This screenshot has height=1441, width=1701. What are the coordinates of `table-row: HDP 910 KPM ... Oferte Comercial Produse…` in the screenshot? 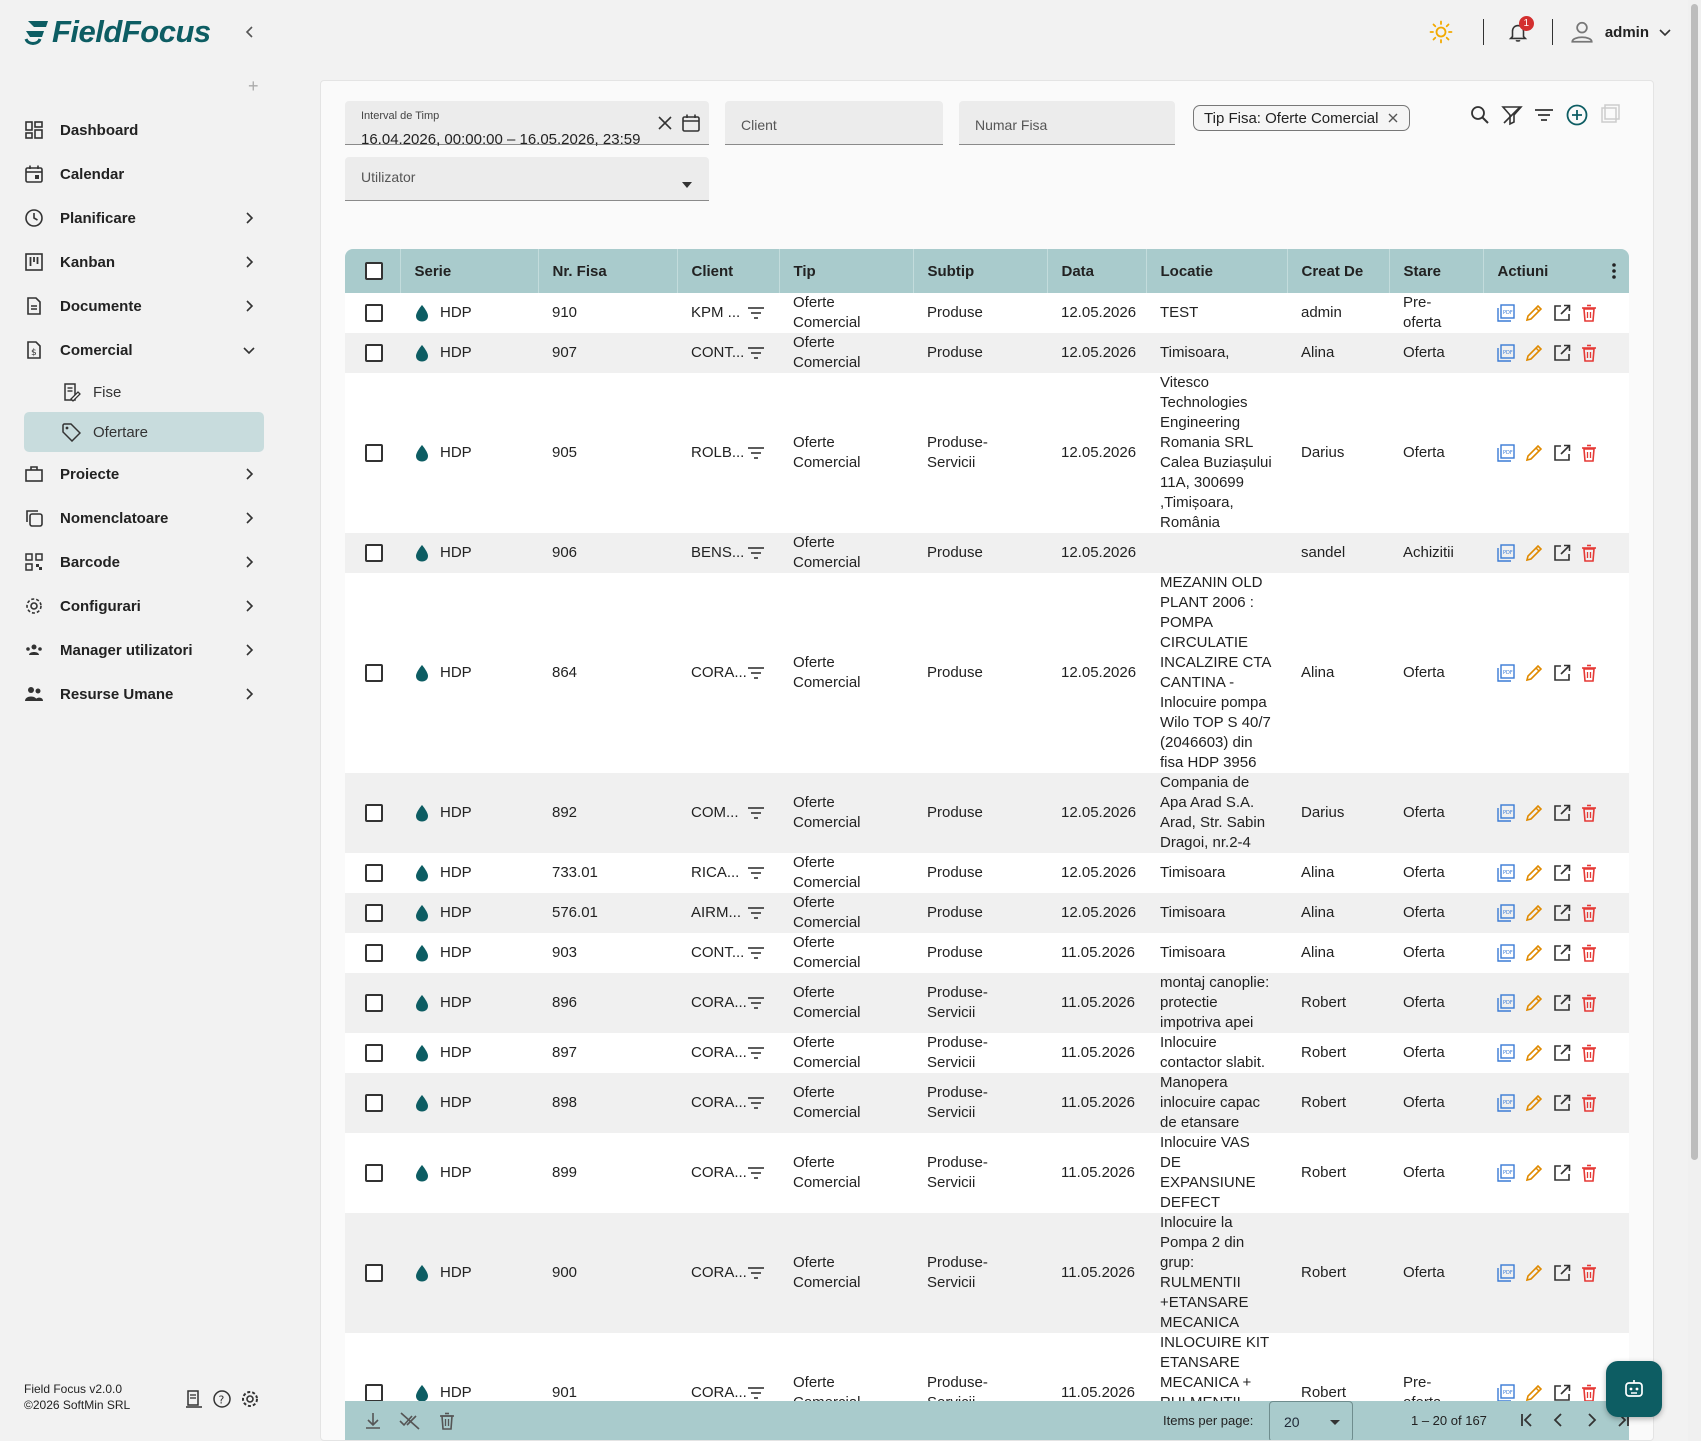 It's located at (987, 313).